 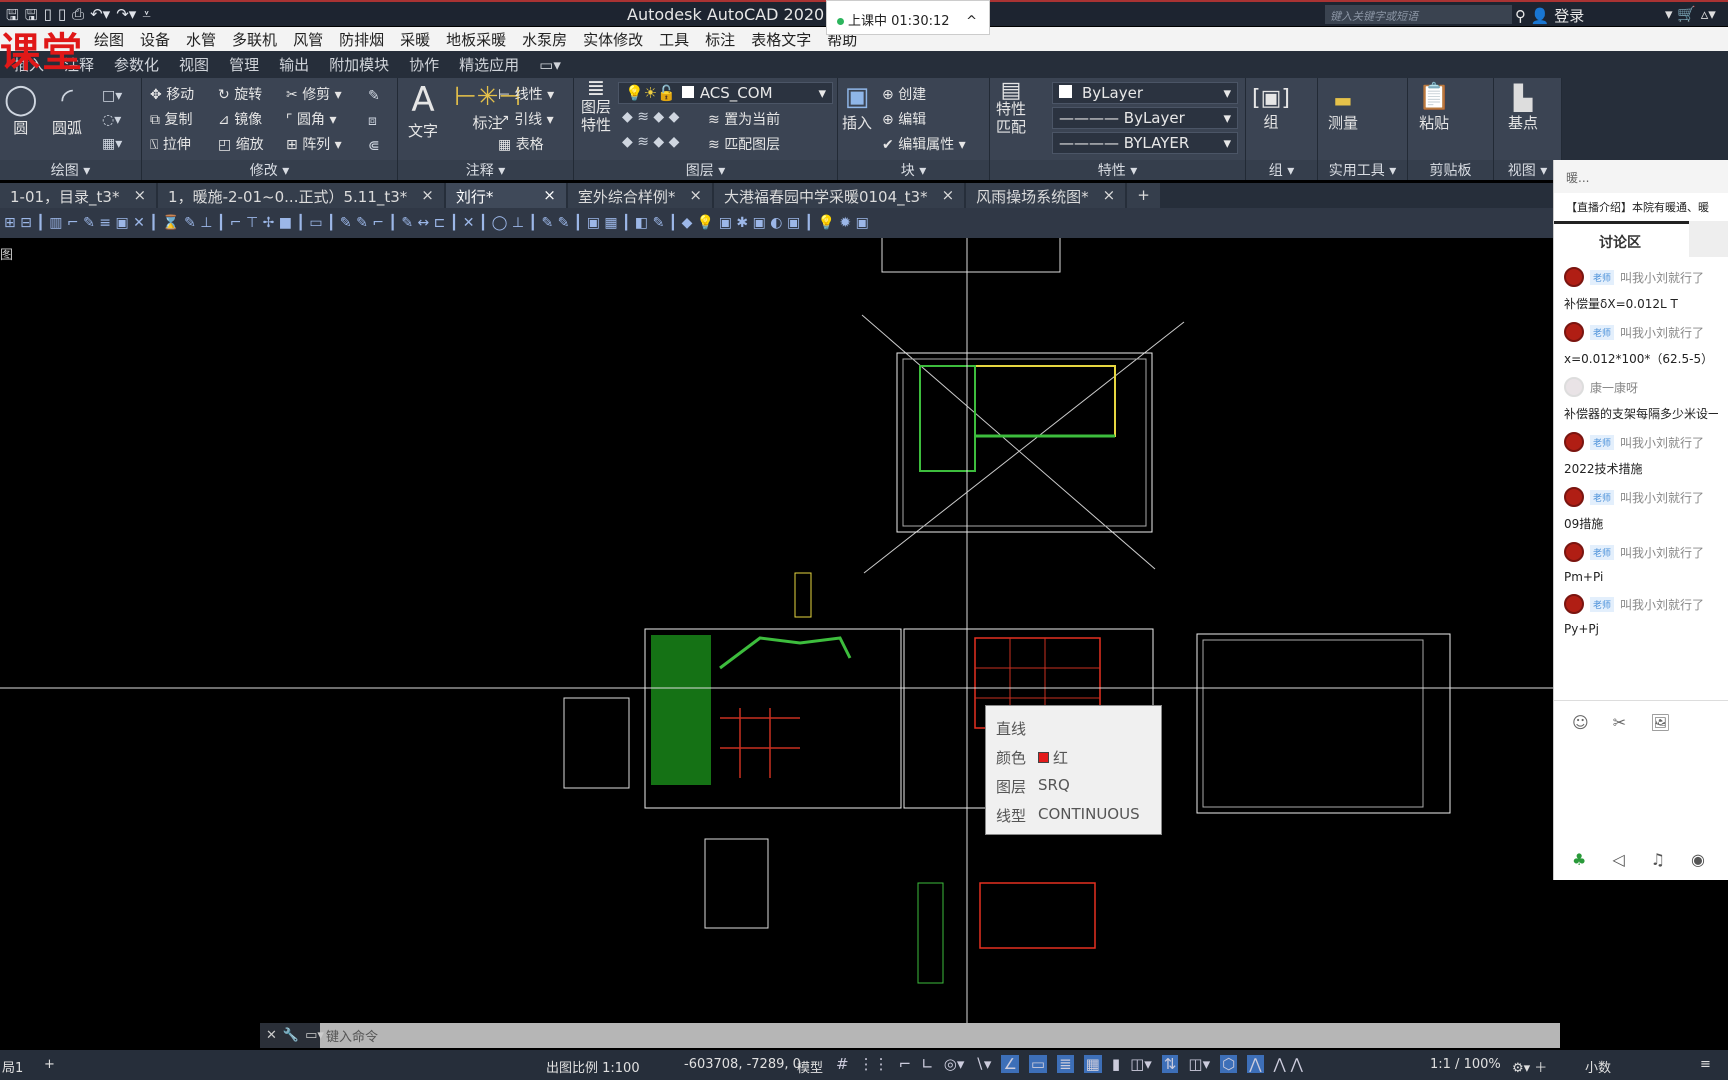 I want to click on create-block-button: ⊕ 创建, so click(x=904, y=94).